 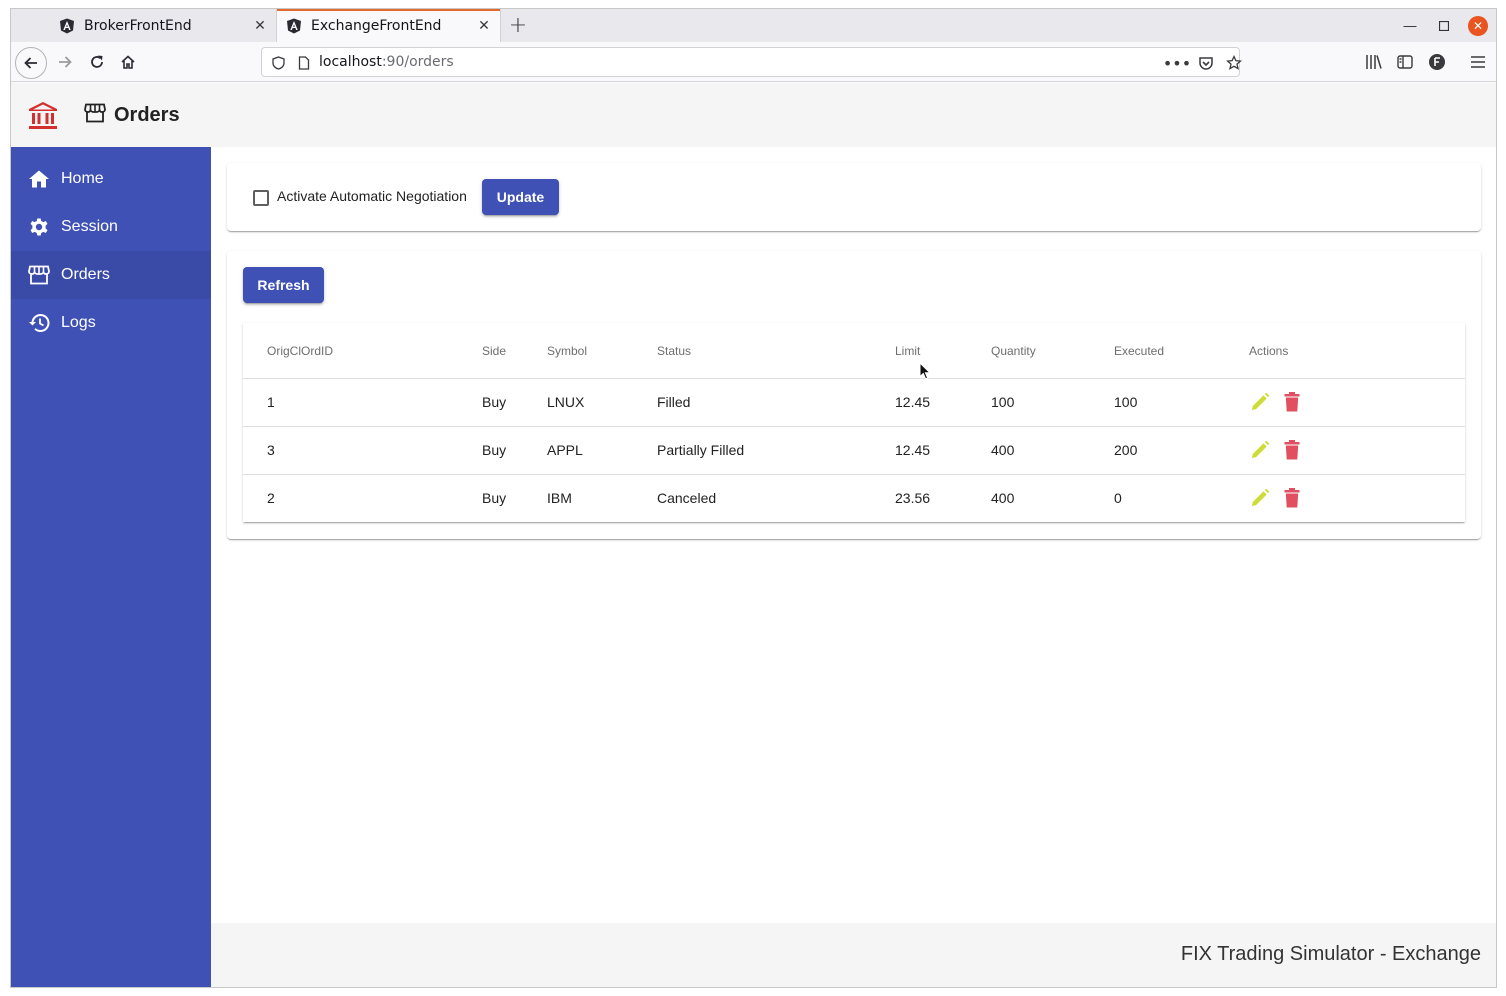 What do you see at coordinates (1206, 63) in the screenshot?
I see `pocket-icon` at bounding box center [1206, 63].